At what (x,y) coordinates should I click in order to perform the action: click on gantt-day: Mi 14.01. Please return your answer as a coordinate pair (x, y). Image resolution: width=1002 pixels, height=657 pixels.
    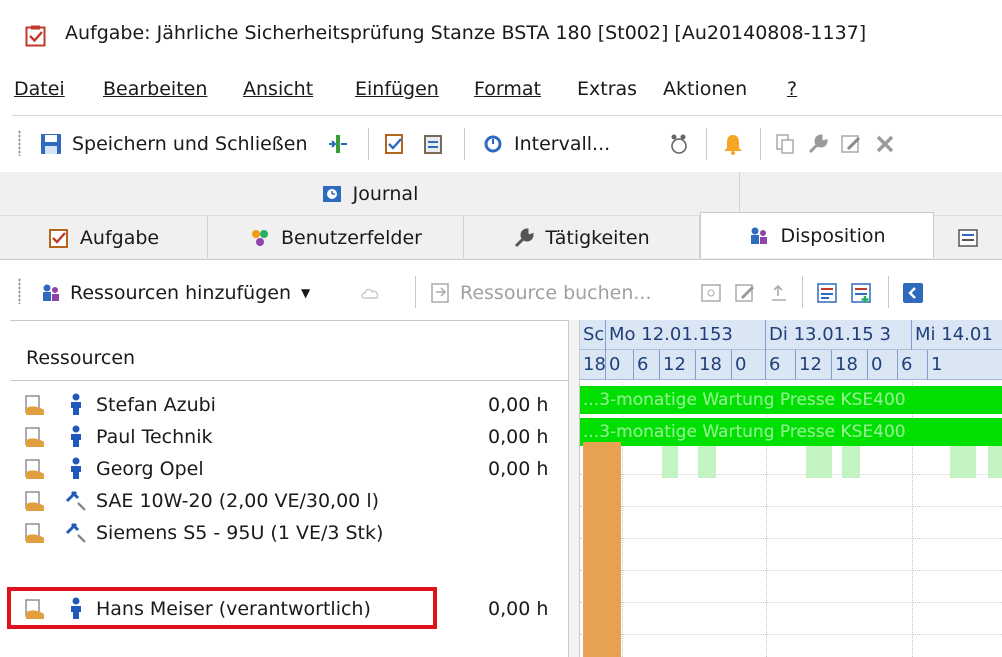
    Looking at the image, I should click on (954, 334).